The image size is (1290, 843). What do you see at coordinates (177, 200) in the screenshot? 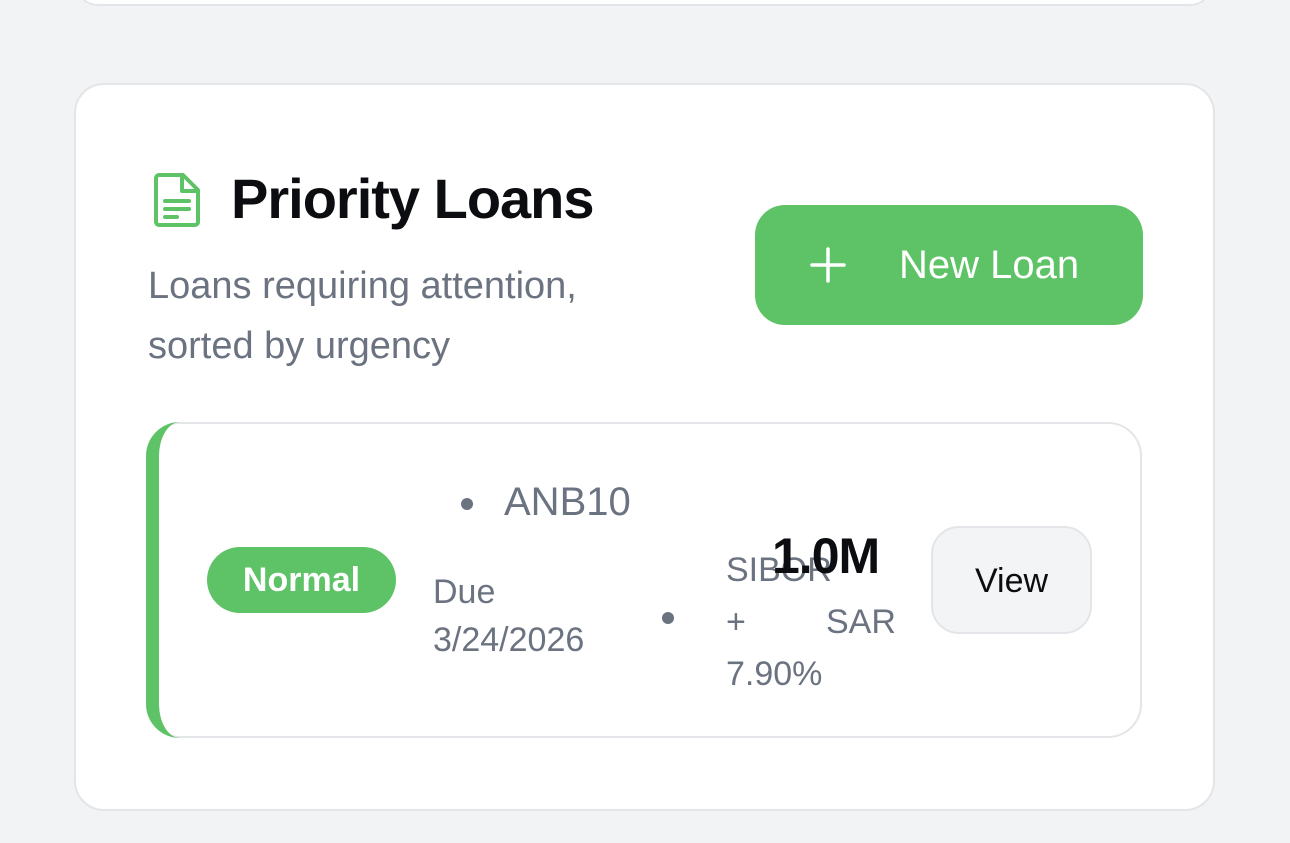
I see `document-icon` at bounding box center [177, 200].